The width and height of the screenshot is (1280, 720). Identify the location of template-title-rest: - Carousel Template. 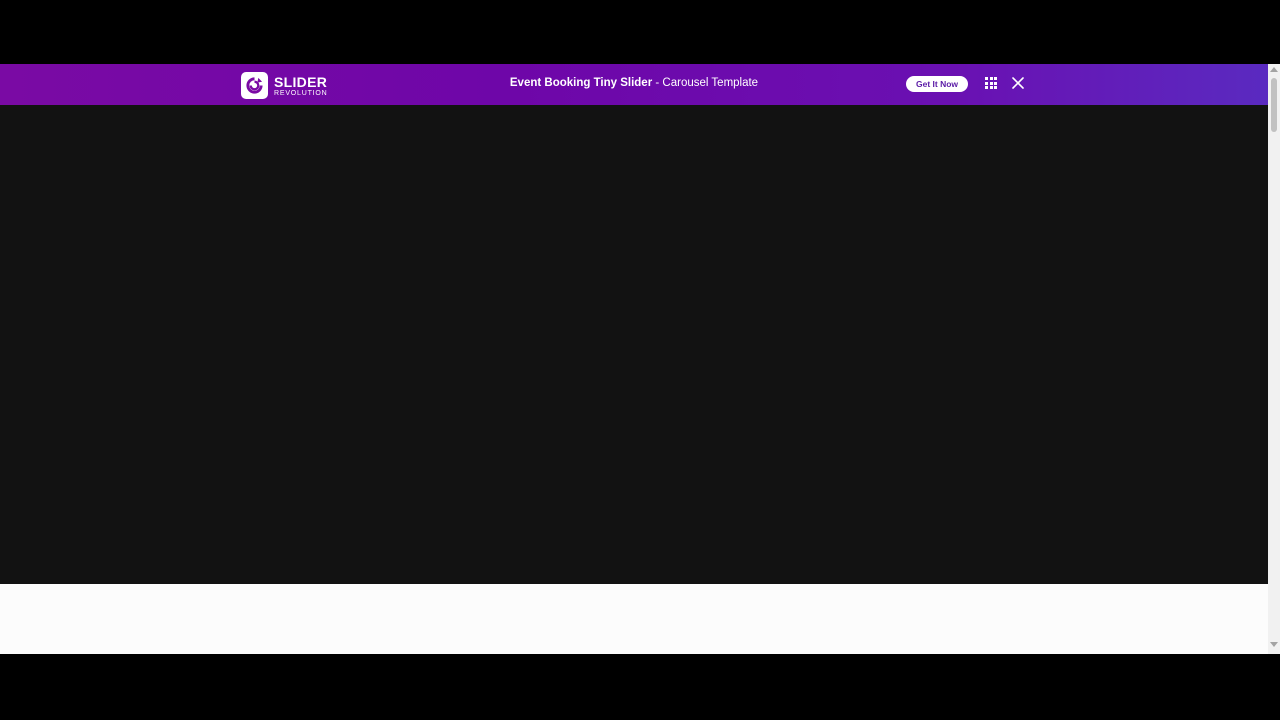
(705, 83).